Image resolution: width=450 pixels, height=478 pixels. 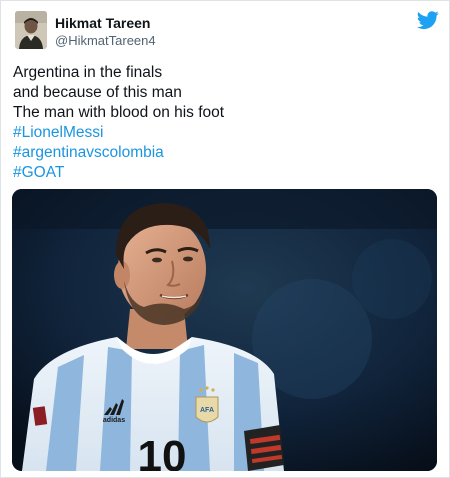 I want to click on hashtag-link: #GOAT, so click(x=223, y=173).